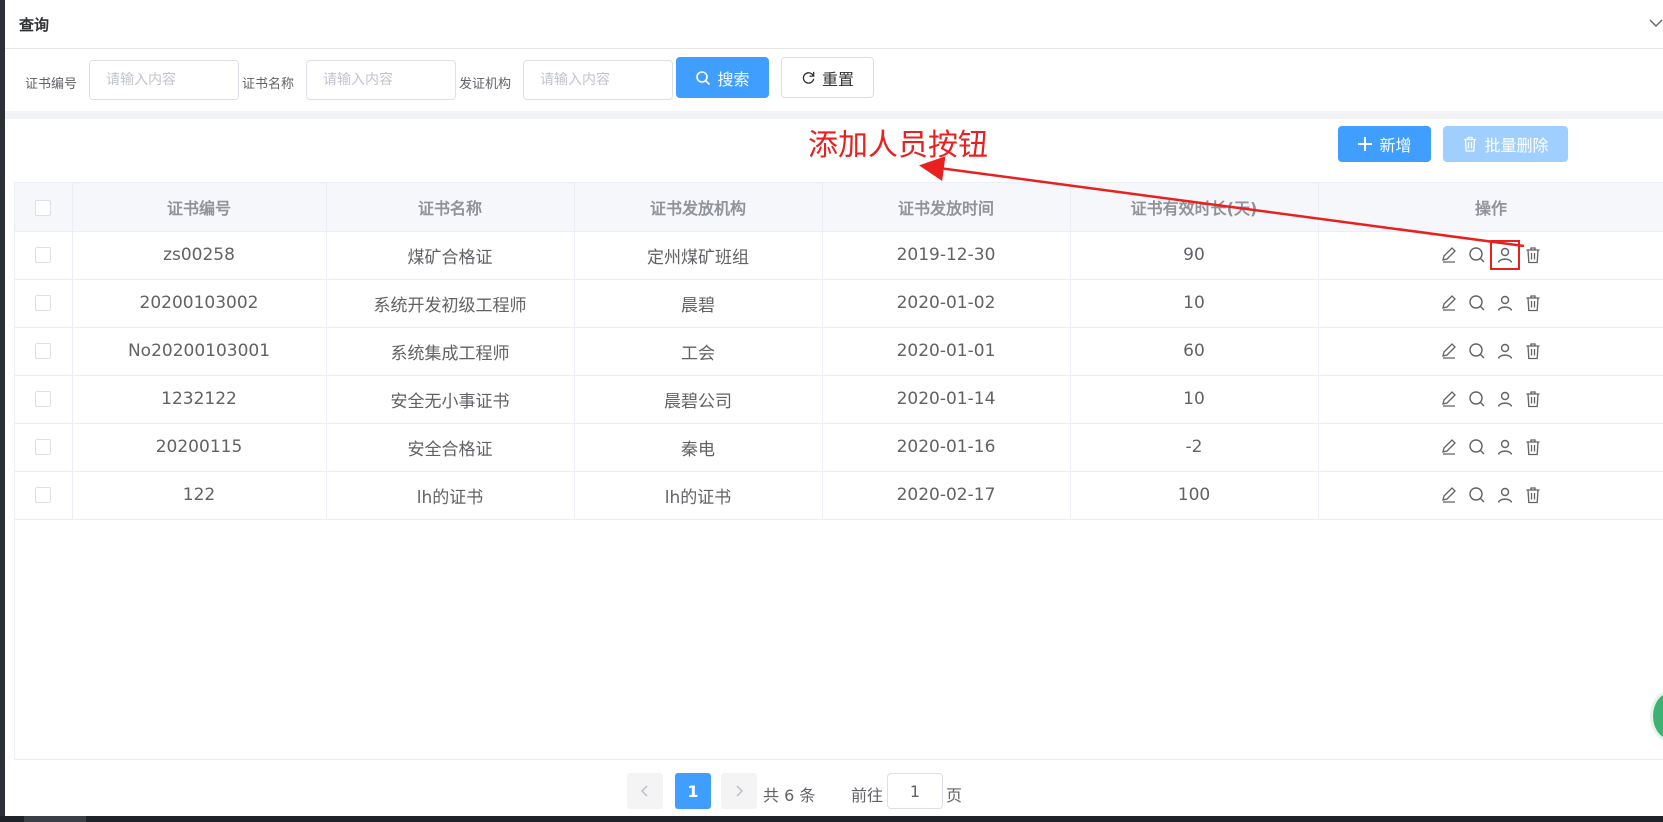 The width and height of the screenshot is (1663, 822). Describe the element at coordinates (1194, 207) in the screenshot. I see `header-valid-days: 证书有效时长(天)` at that location.